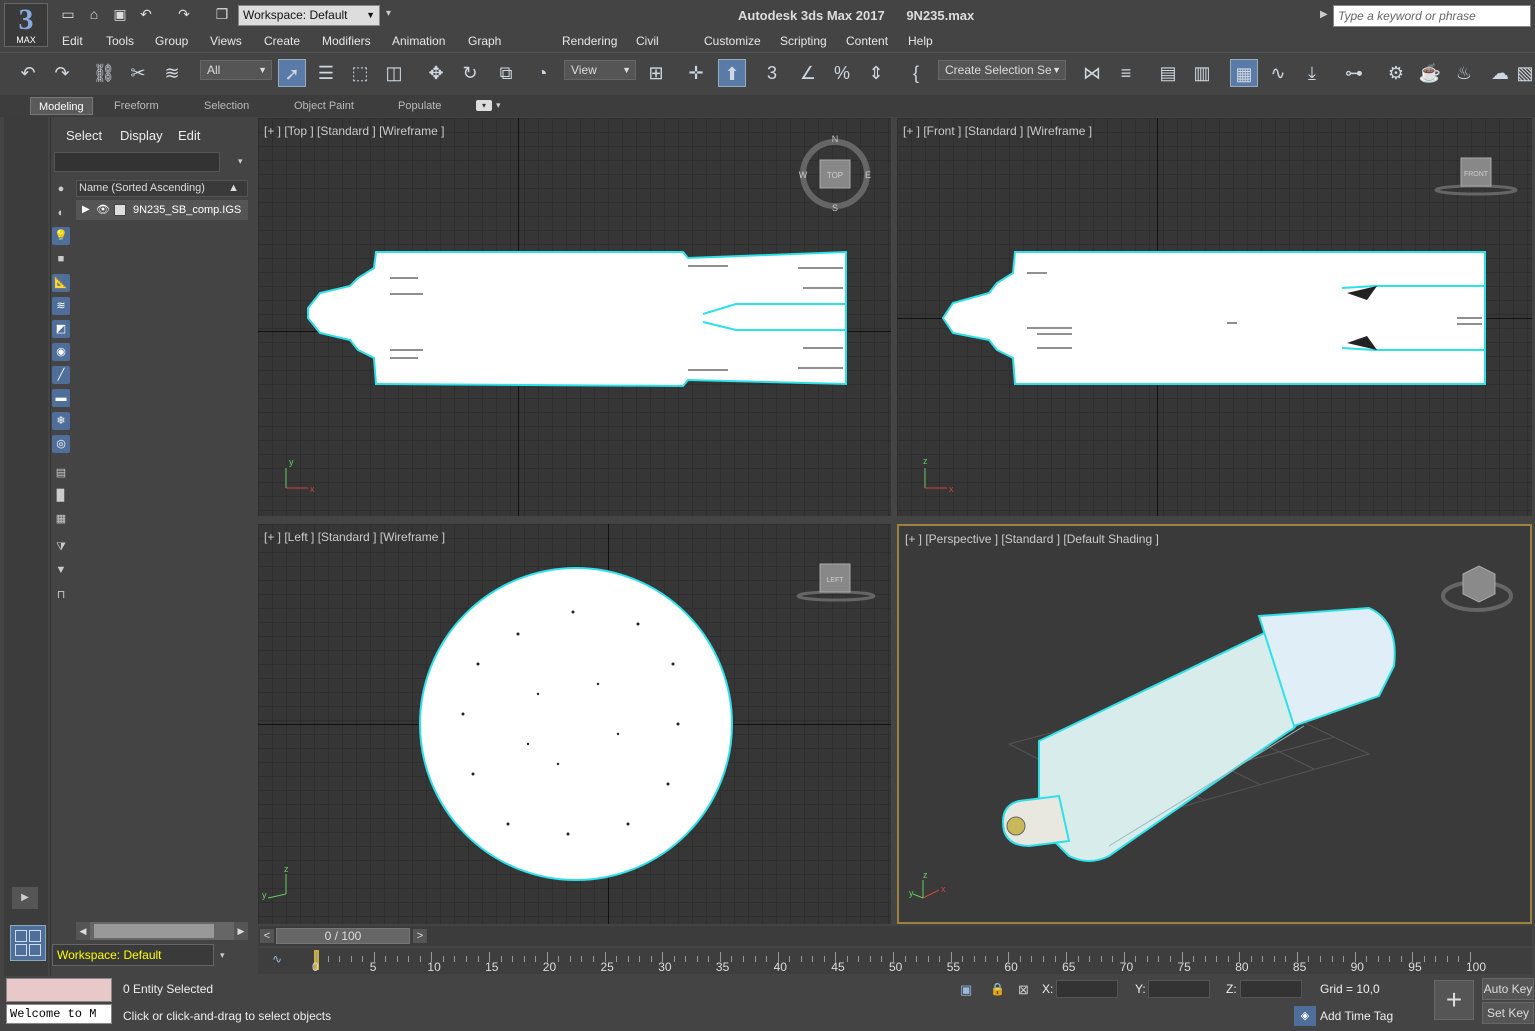 This screenshot has height=1031, width=1535. I want to click on app-logo-button: 3 MAX, so click(26, 25).